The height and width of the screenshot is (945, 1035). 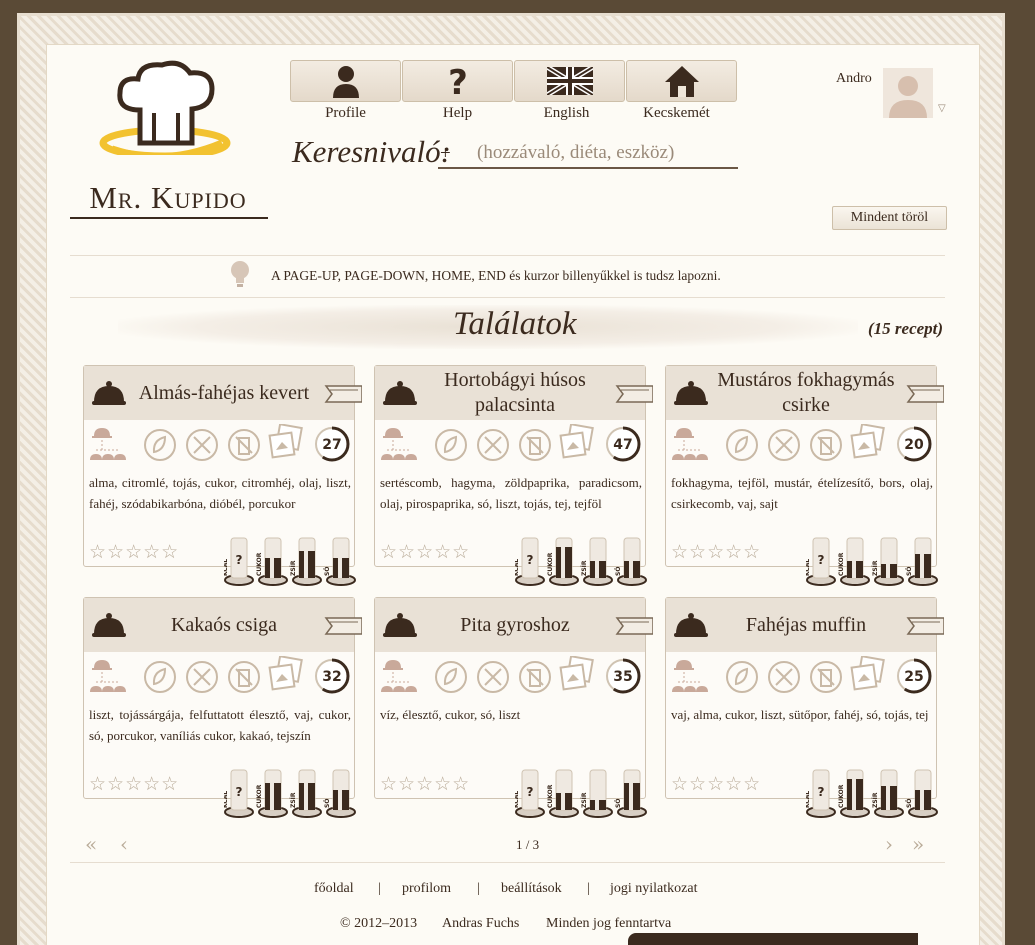 What do you see at coordinates (918, 844) in the screenshot?
I see `last-page-icon: »` at bounding box center [918, 844].